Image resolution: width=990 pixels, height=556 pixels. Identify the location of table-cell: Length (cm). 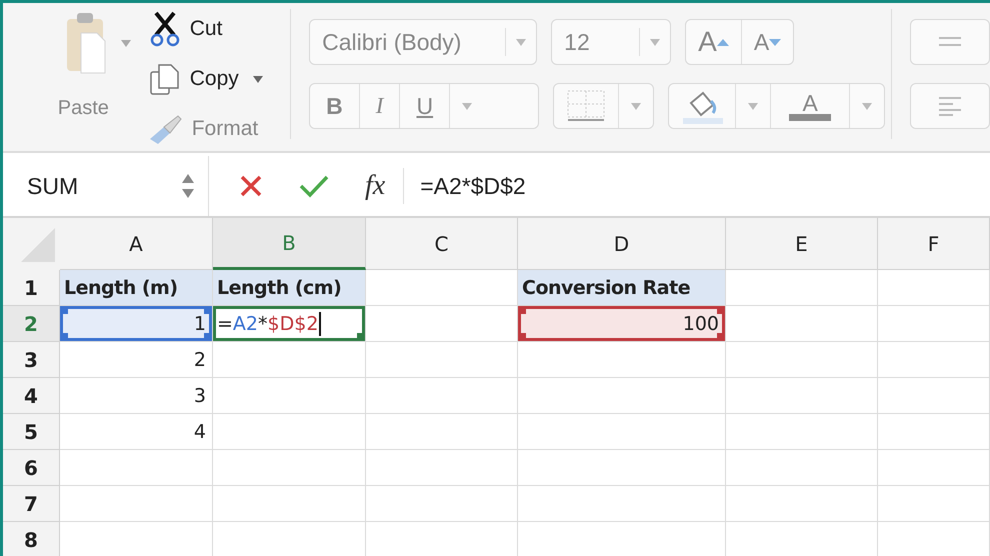
(289, 288).